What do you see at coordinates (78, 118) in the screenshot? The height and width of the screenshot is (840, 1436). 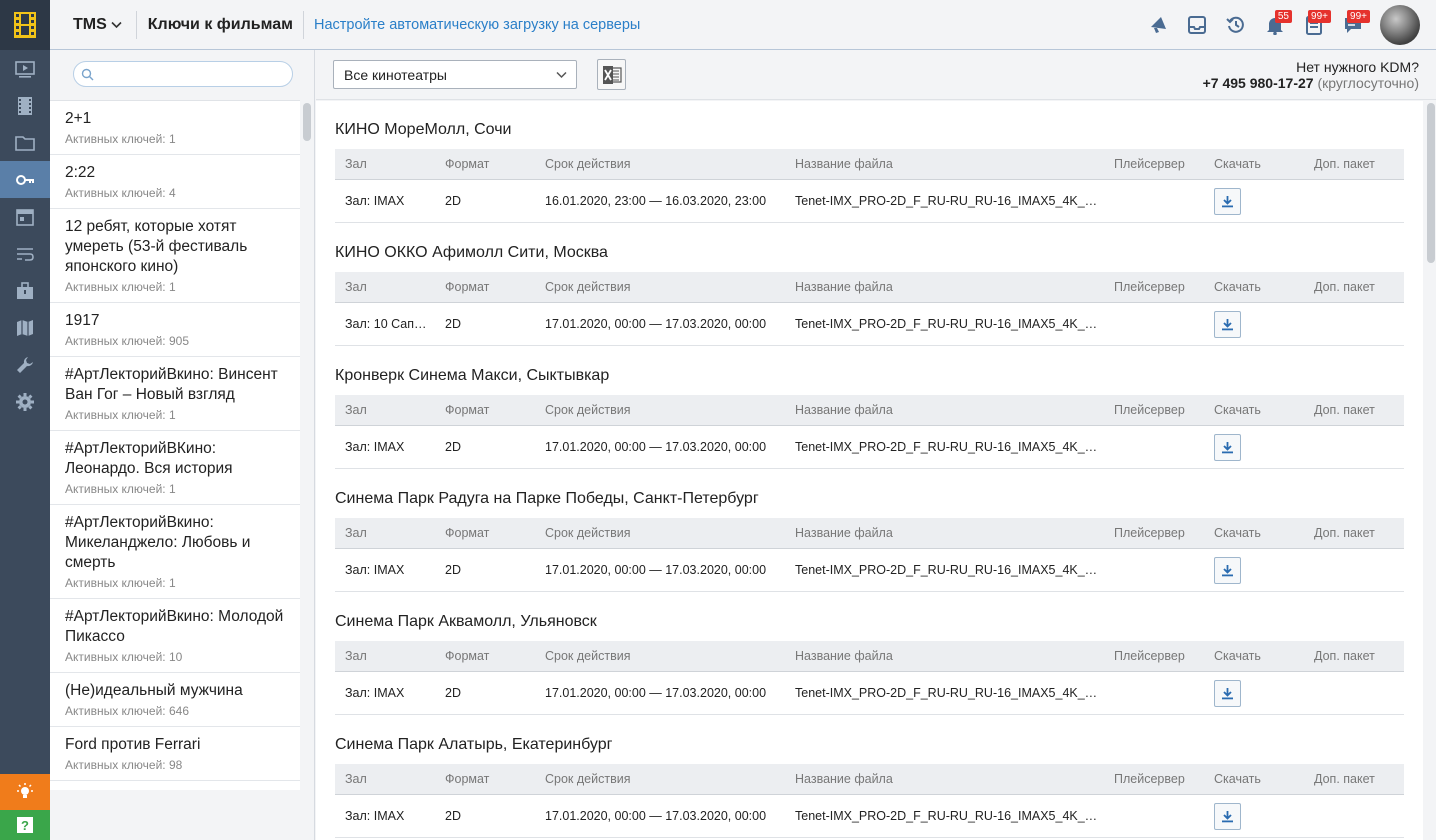 I see `film-title: 2+1` at bounding box center [78, 118].